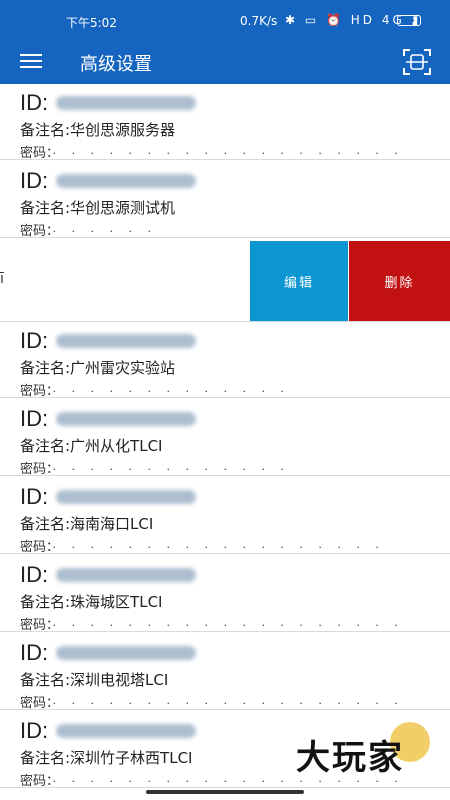 The image size is (450, 800). Describe the element at coordinates (417, 62) in the screenshot. I see `scan-icon` at that location.